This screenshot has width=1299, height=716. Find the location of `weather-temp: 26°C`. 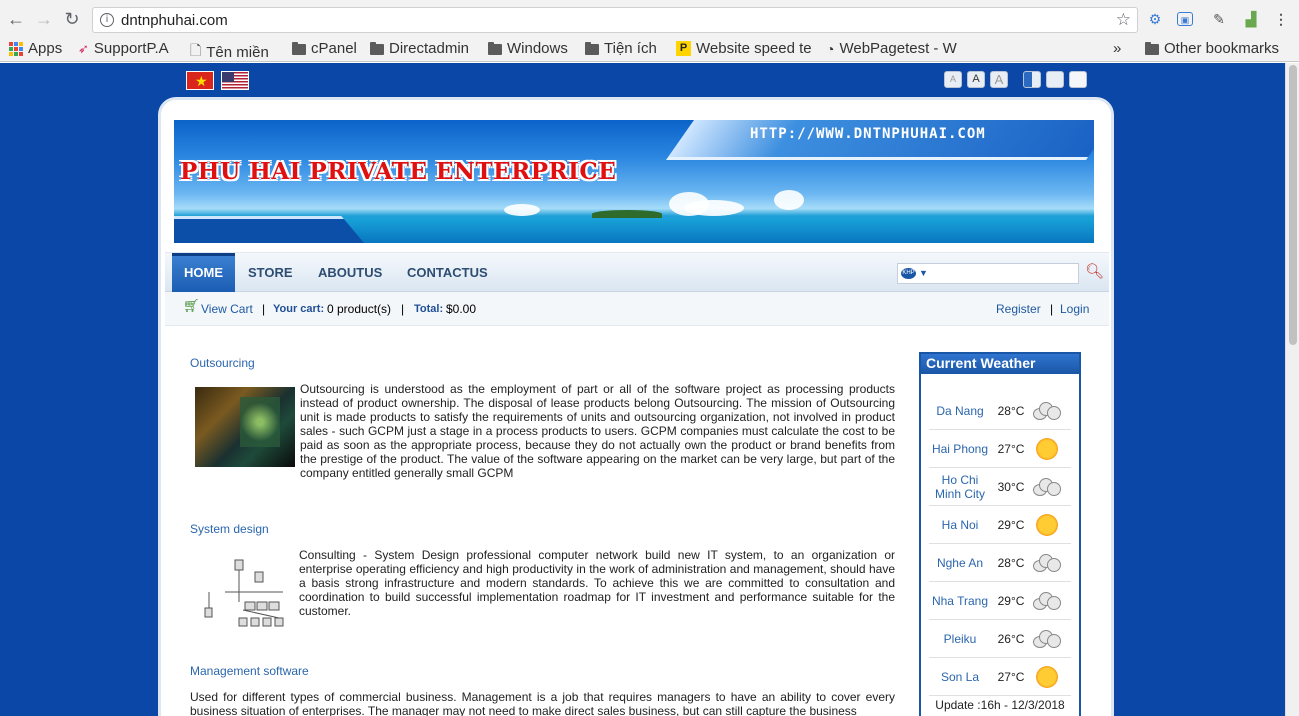

weather-temp: 26°C is located at coordinates (1011, 638).